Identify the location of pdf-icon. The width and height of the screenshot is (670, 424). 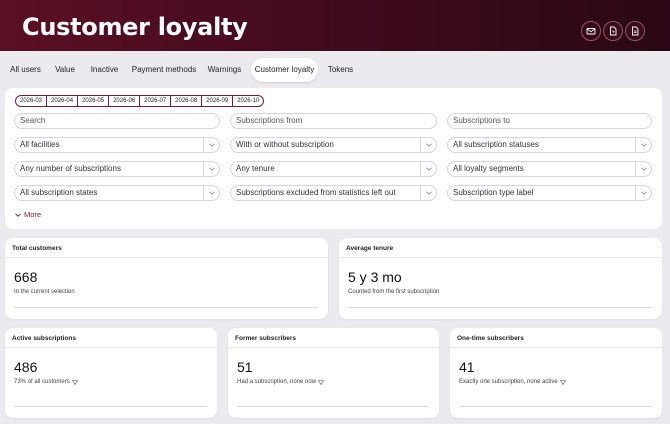
(613, 31).